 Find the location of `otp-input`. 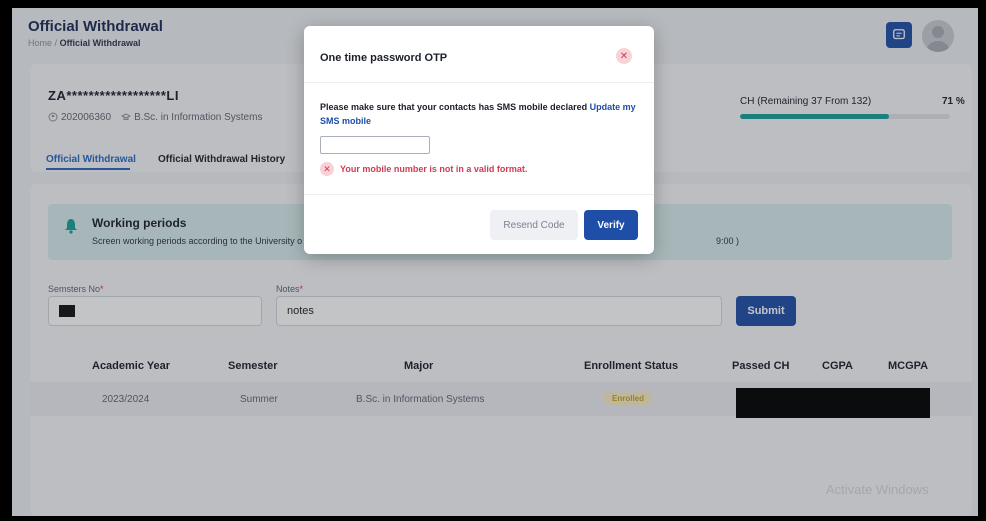

otp-input is located at coordinates (375, 145).